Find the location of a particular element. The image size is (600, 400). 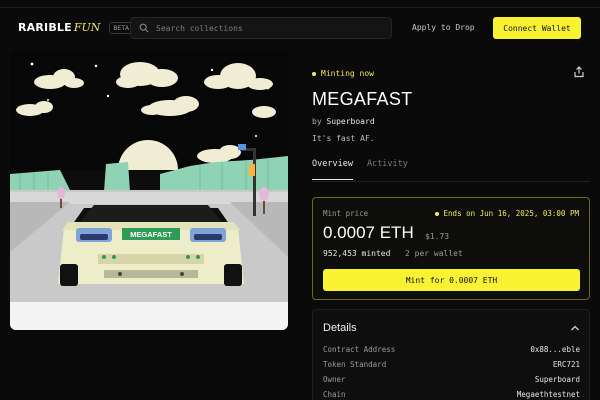

details-row-owner: Owner Superboard is located at coordinates (451, 379).